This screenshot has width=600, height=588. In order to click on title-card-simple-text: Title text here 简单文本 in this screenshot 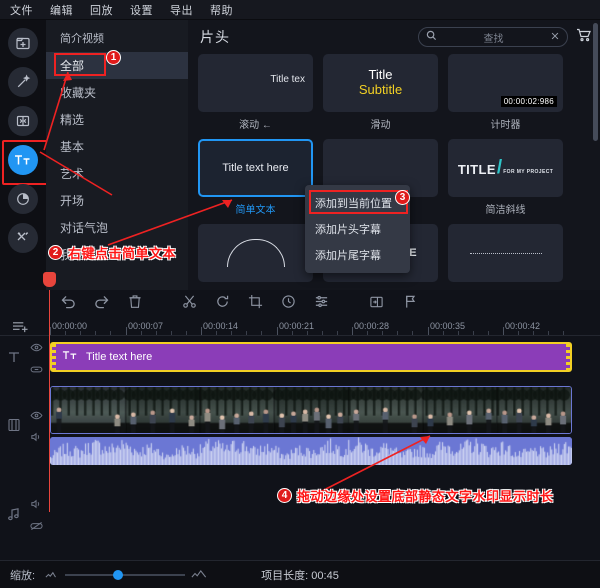, I will do `click(255, 177)`.